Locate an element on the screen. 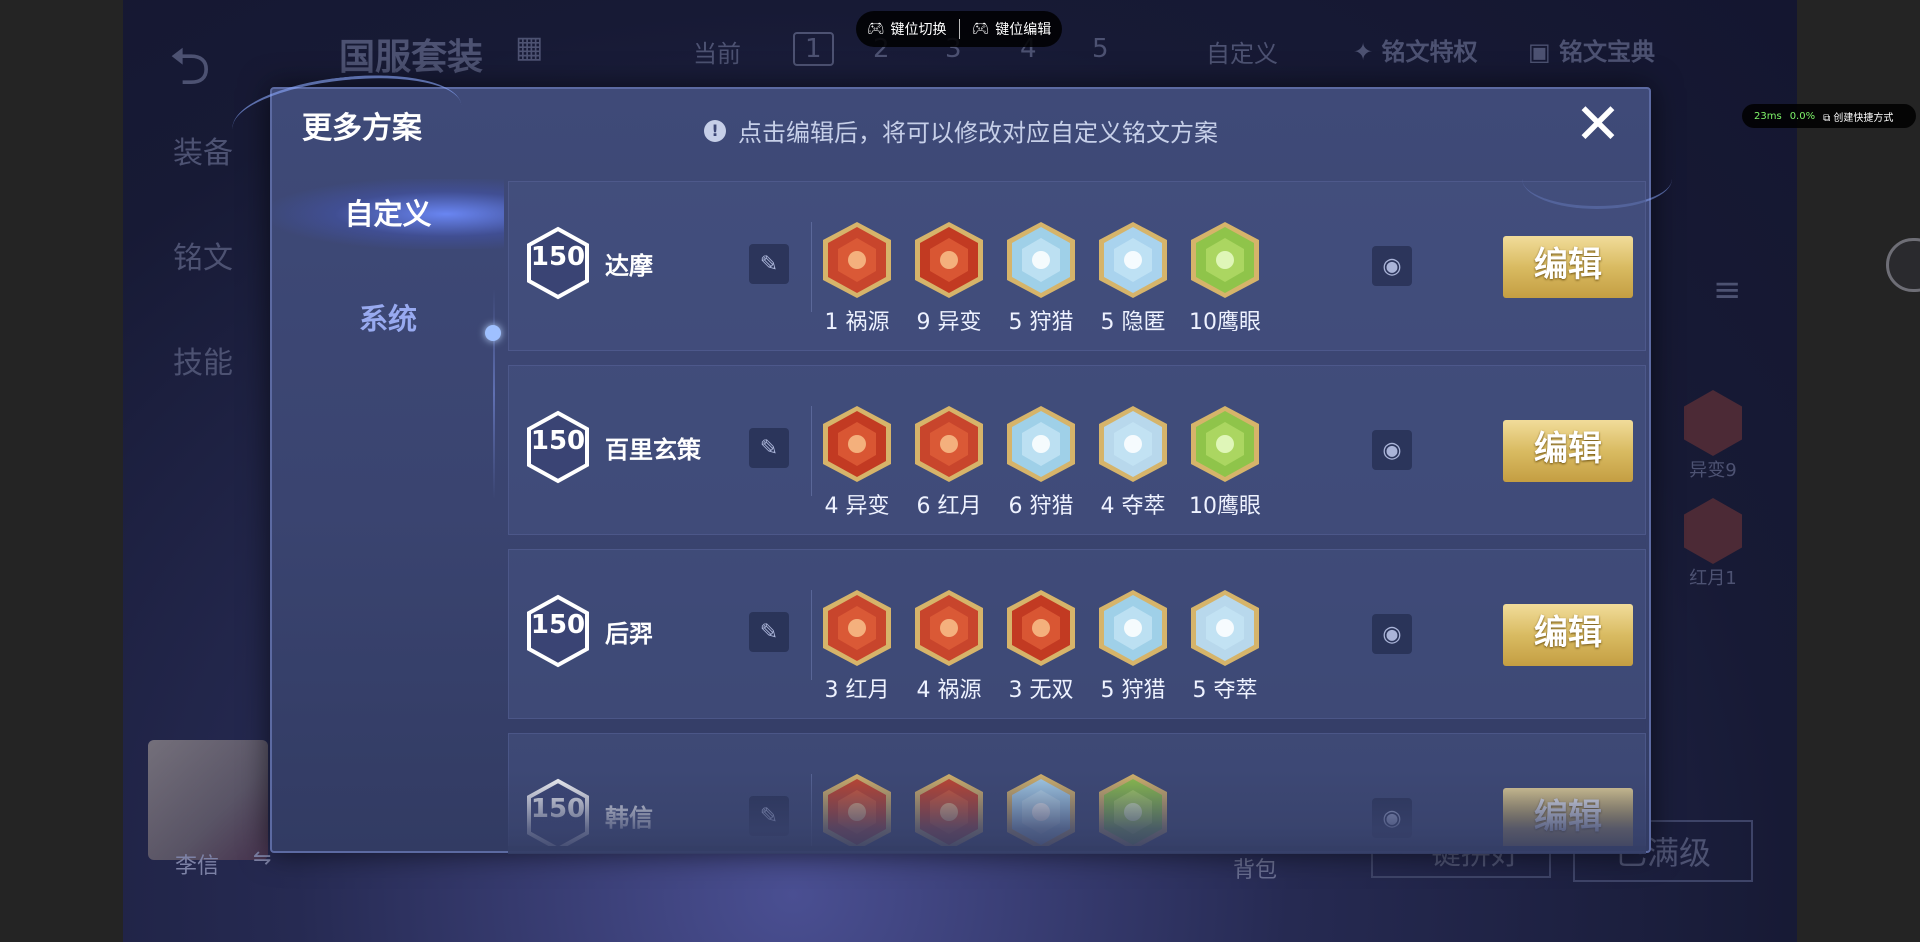  dialog-tip-text: 点击编辑后，将可以修改对应自定义铭文方案 is located at coordinates (978, 133).